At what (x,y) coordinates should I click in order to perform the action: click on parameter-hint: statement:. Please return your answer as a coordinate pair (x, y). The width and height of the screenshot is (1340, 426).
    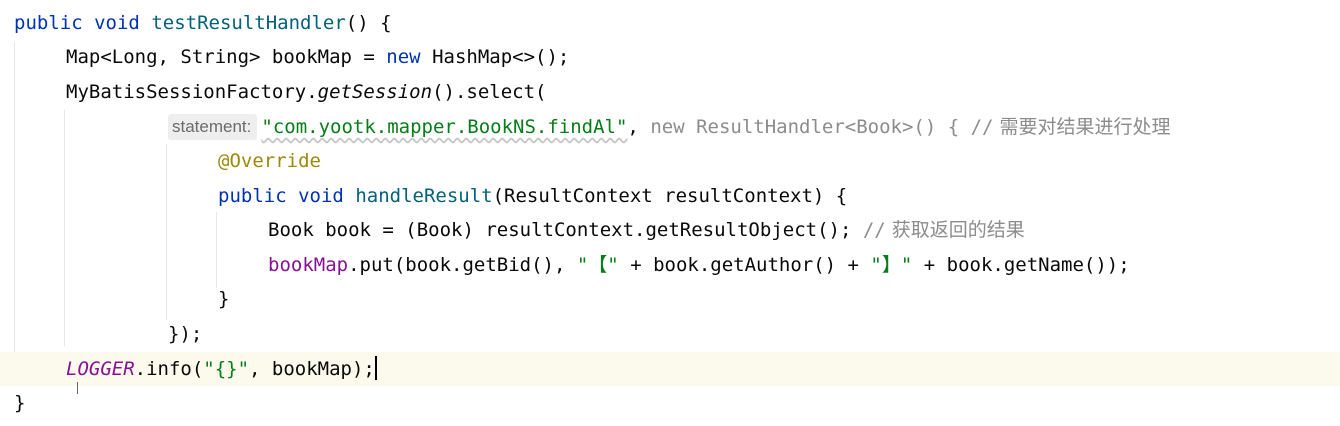
    Looking at the image, I should click on (213, 127).